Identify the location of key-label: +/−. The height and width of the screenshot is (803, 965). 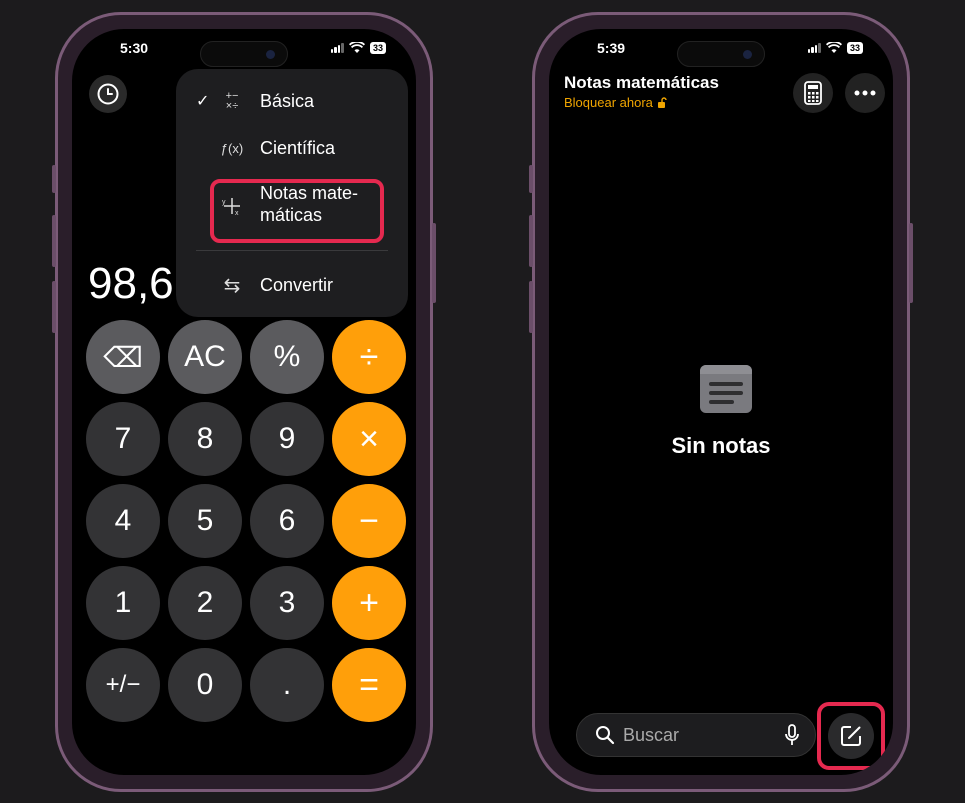
(123, 684).